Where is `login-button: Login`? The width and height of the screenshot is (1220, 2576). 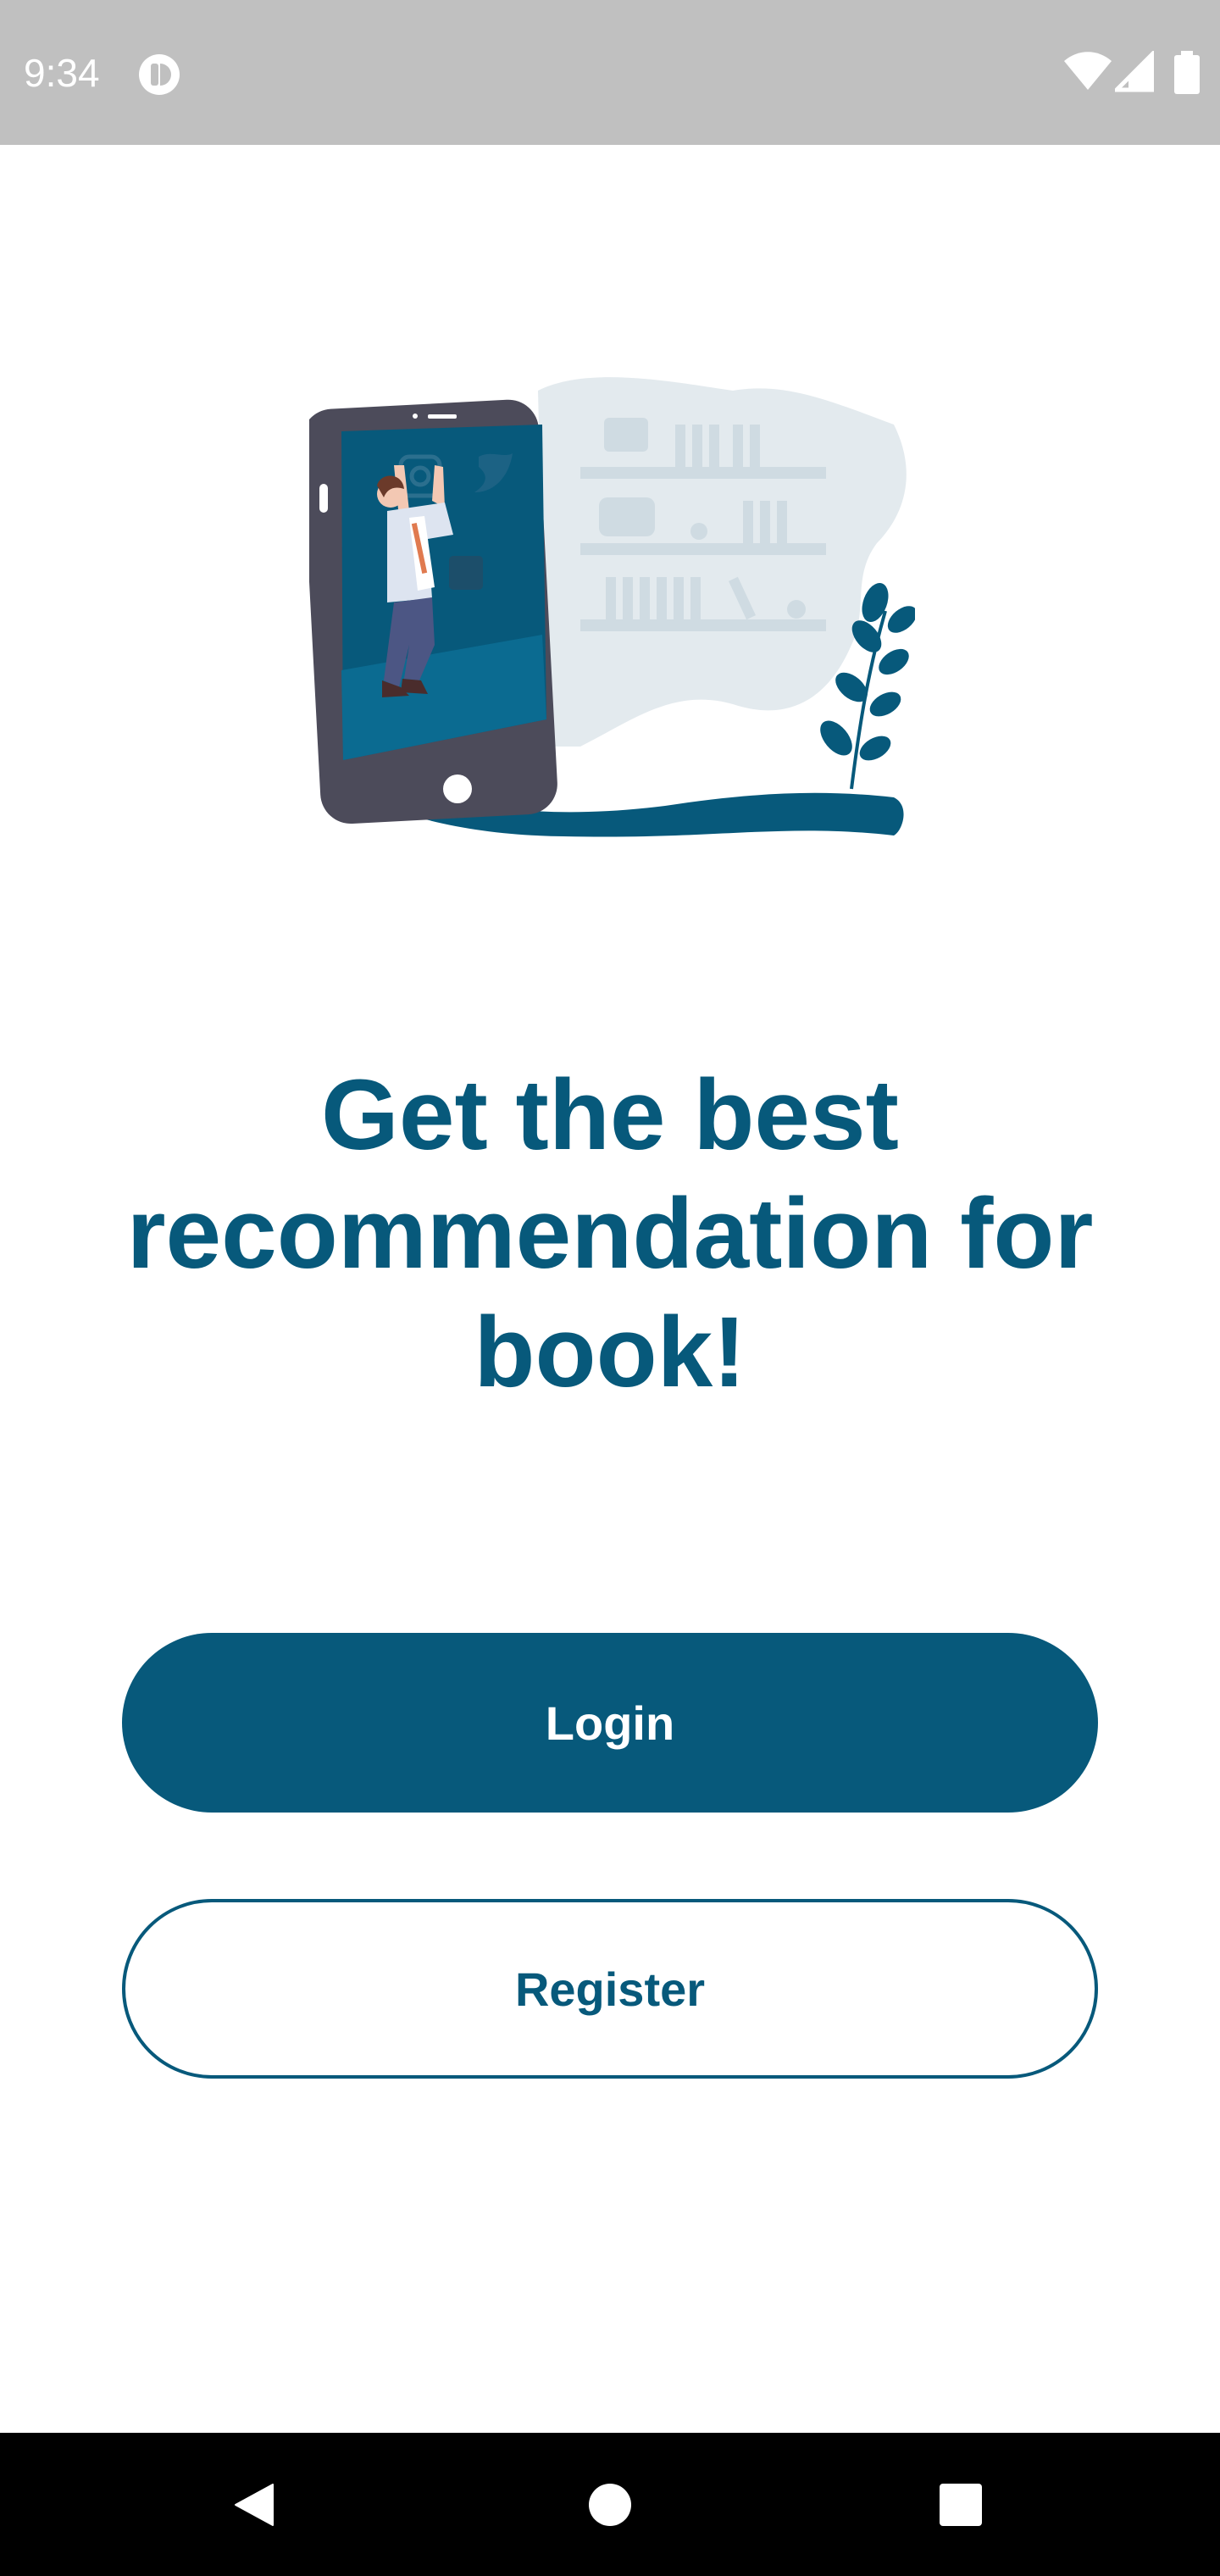 login-button: Login is located at coordinates (610, 1723).